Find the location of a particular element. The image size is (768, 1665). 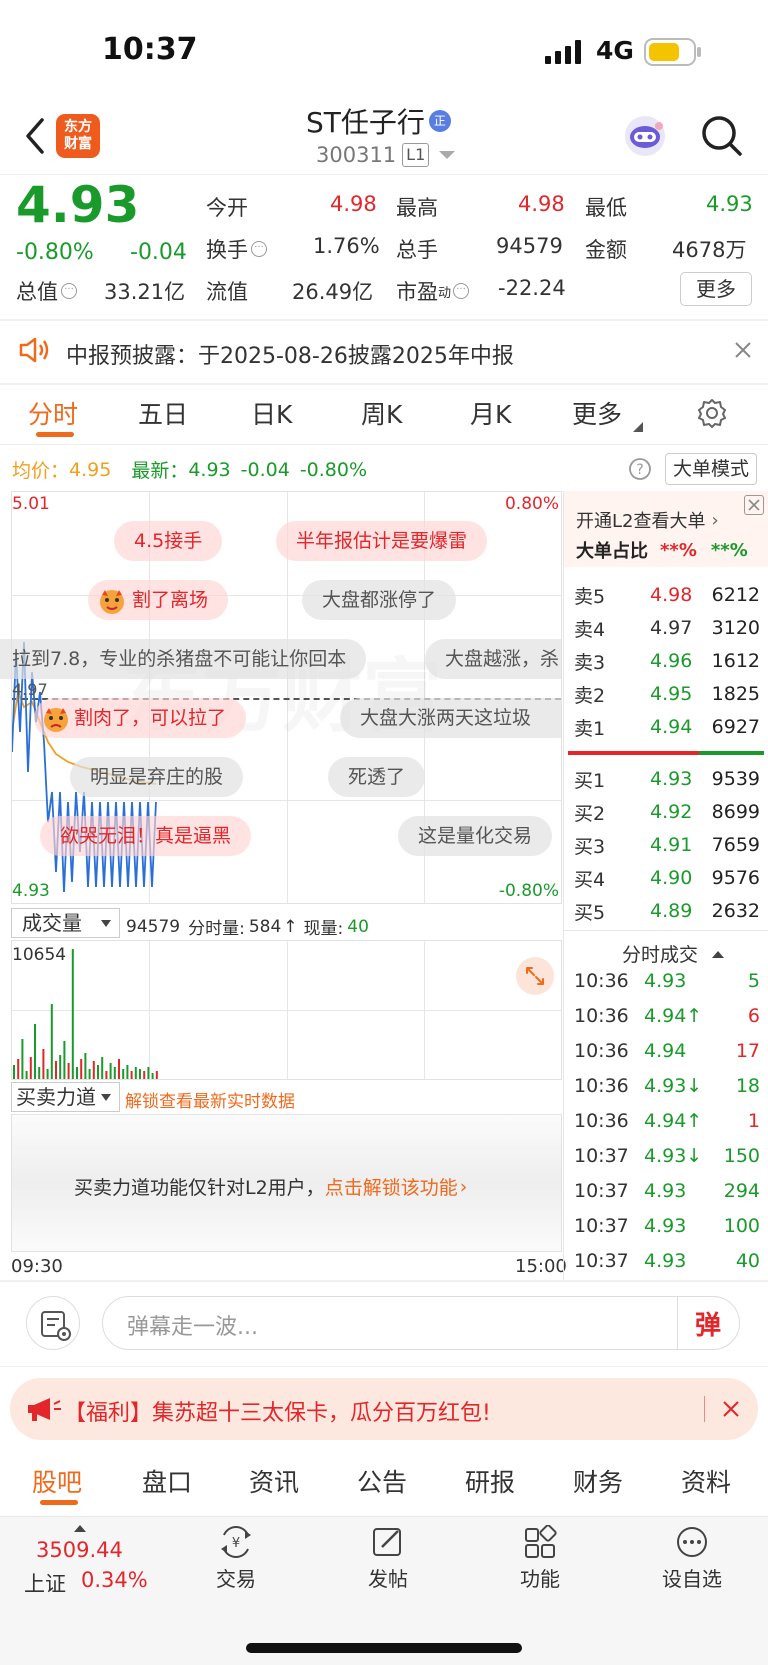

bid-row: 买5 4.89 2632 is located at coordinates (669, 911).